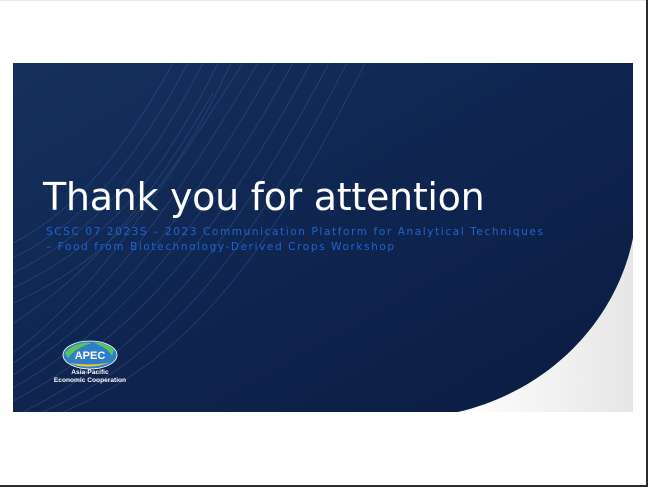 This screenshot has width=651, height=495. What do you see at coordinates (323, 0) in the screenshot?
I see `viewer-top-edge` at bounding box center [323, 0].